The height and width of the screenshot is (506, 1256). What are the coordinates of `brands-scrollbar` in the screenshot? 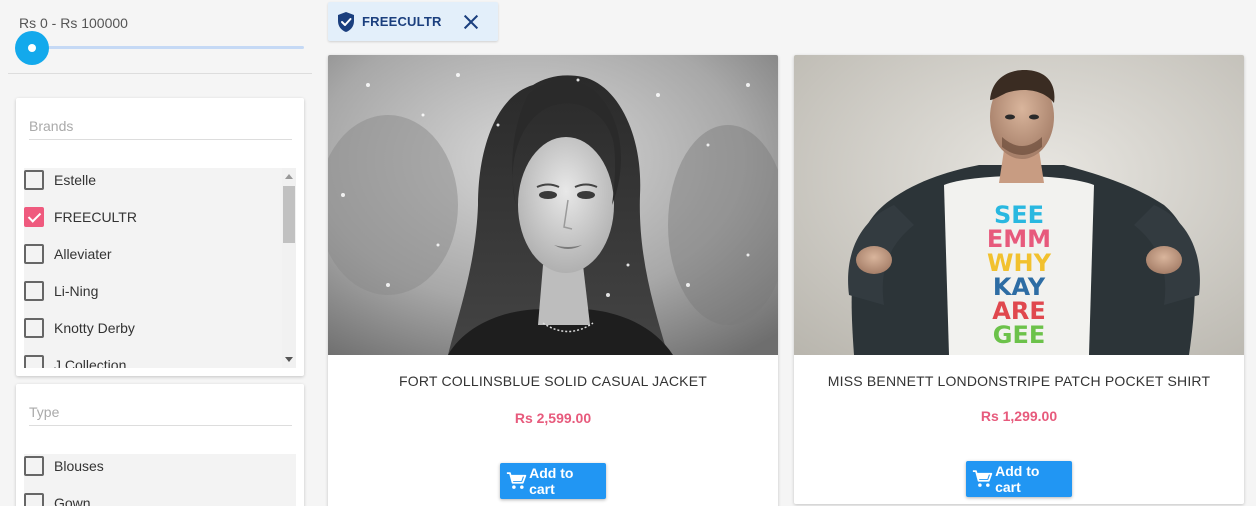 It's located at (289, 268).